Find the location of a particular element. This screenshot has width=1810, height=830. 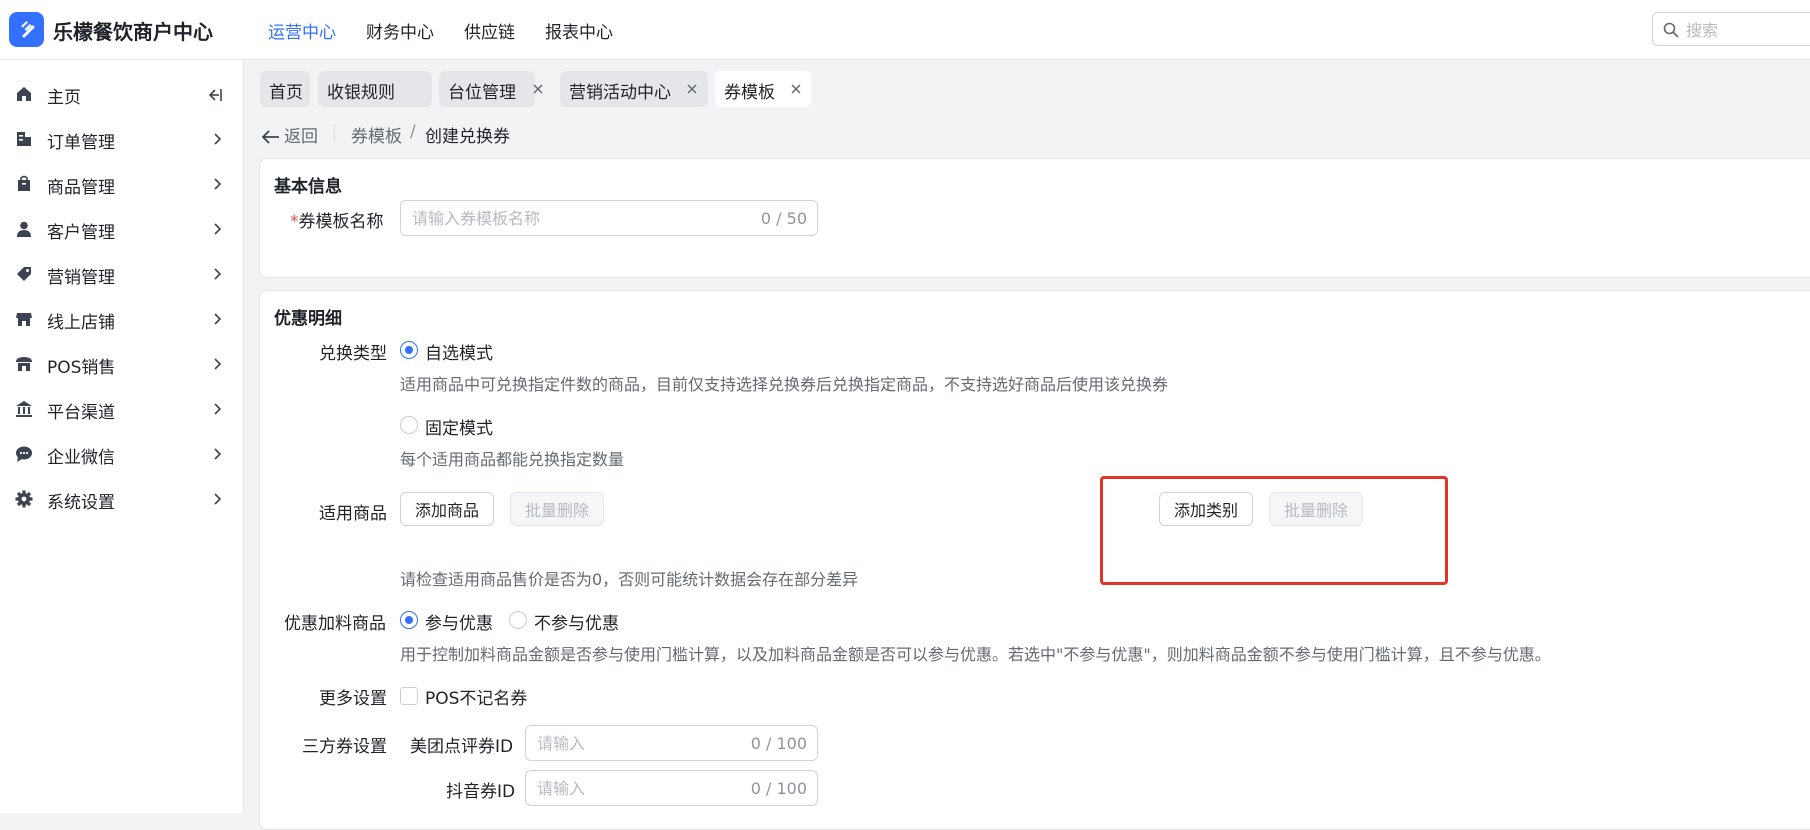

sidebar-item-customers: 客户管理 is located at coordinates (122, 229).